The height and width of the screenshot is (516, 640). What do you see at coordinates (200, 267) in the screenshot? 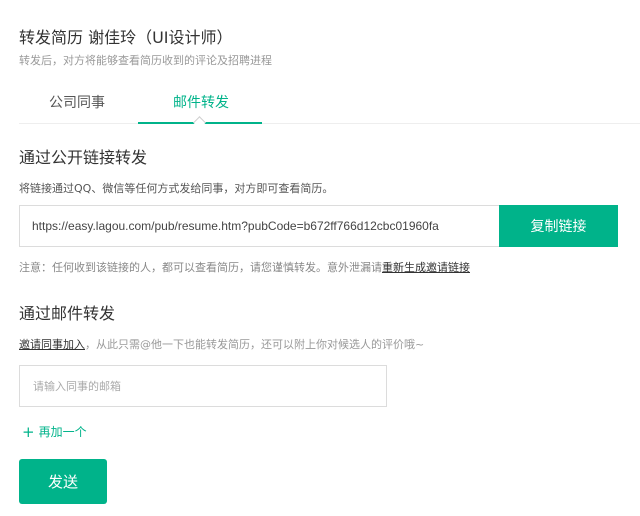
I see `notice-text: 注意：任何收到该链接的人，都可以查看简历，请您谨慎转发。意外泄漏请` at bounding box center [200, 267].